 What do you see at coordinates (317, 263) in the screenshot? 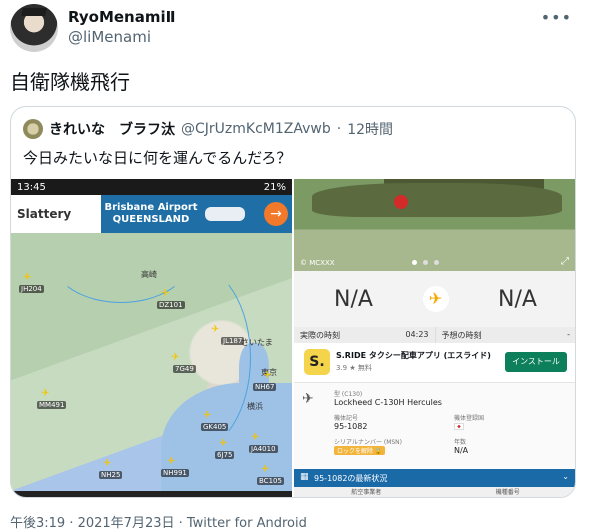
I see `photo-credit: © MCXXX` at bounding box center [317, 263].